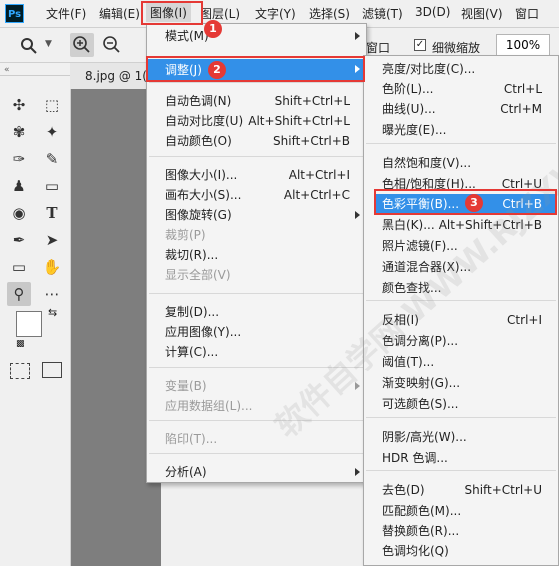 The image size is (559, 566). I want to click on pen-tool-icon: ✒, so click(19, 240).